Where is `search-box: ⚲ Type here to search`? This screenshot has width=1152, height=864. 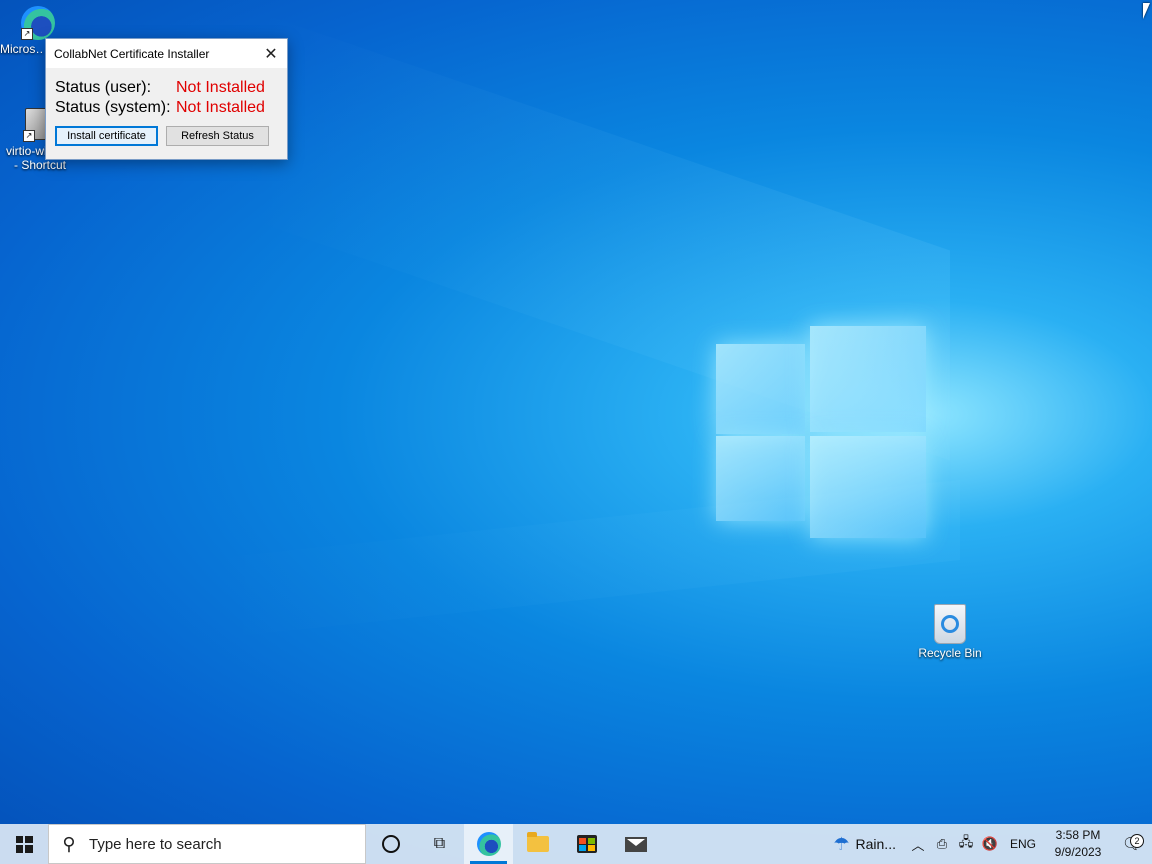
search-box: ⚲ Type here to search is located at coordinates (207, 844).